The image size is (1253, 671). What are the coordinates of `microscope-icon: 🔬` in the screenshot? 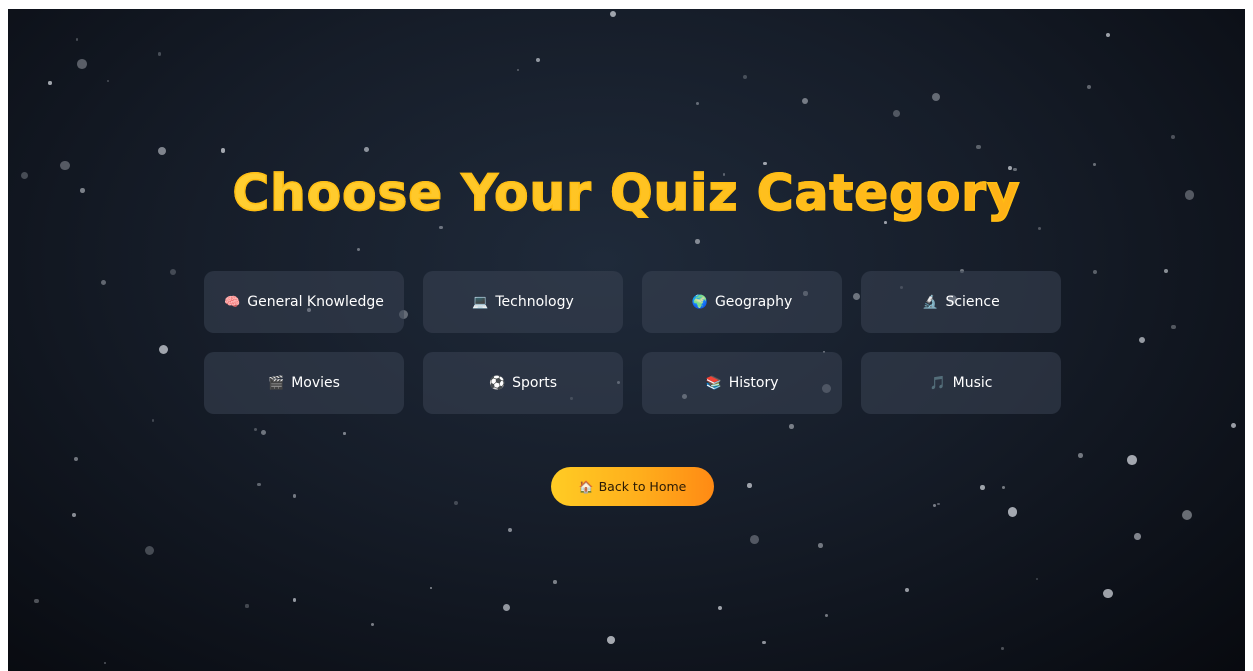 It's located at (930, 302).